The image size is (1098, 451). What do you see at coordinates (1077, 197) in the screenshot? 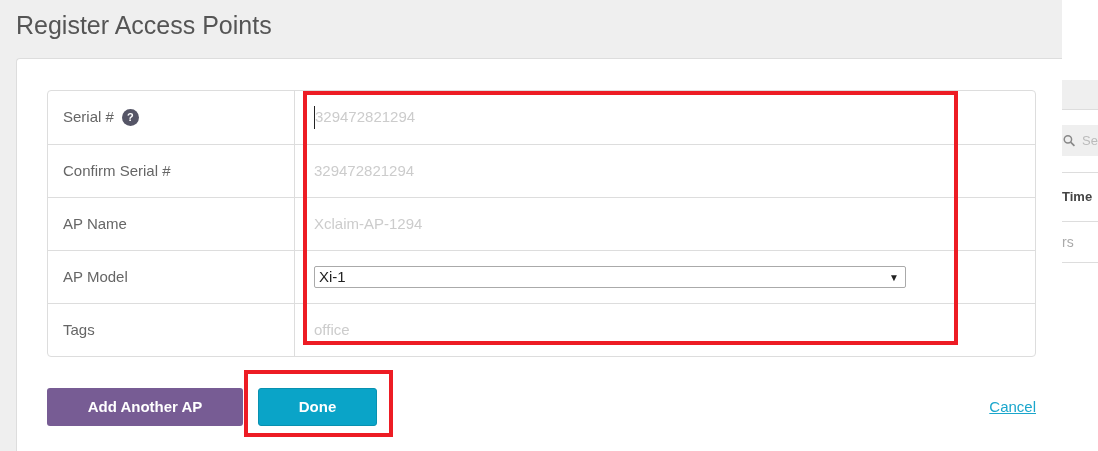
I see `column-header: Time` at bounding box center [1077, 197].